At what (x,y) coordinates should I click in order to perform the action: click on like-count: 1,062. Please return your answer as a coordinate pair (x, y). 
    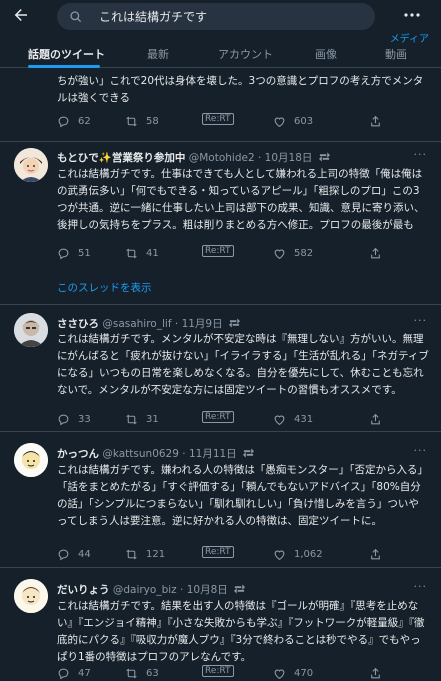
    Looking at the image, I should click on (308, 554).